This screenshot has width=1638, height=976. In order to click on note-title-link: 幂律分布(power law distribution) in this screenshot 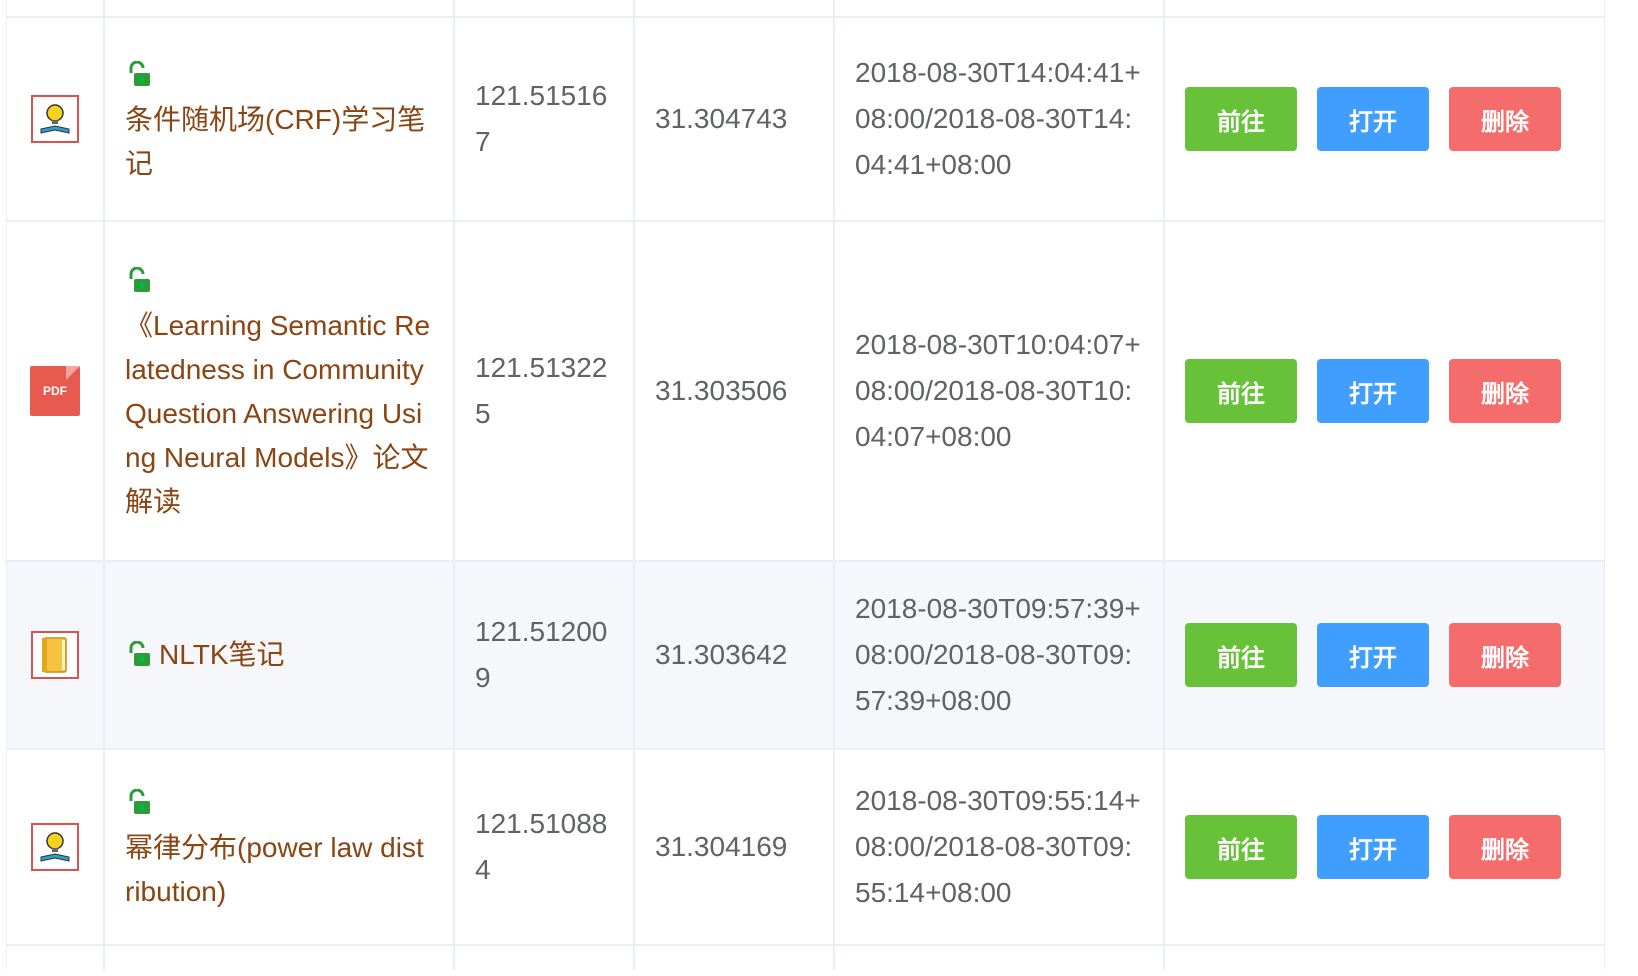, I will do `click(274, 869)`.